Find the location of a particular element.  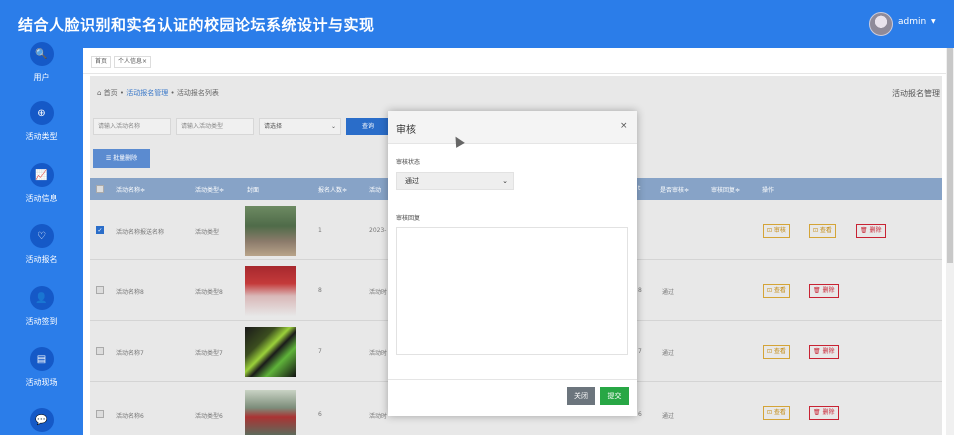

user-name: admin is located at coordinates (912, 22).